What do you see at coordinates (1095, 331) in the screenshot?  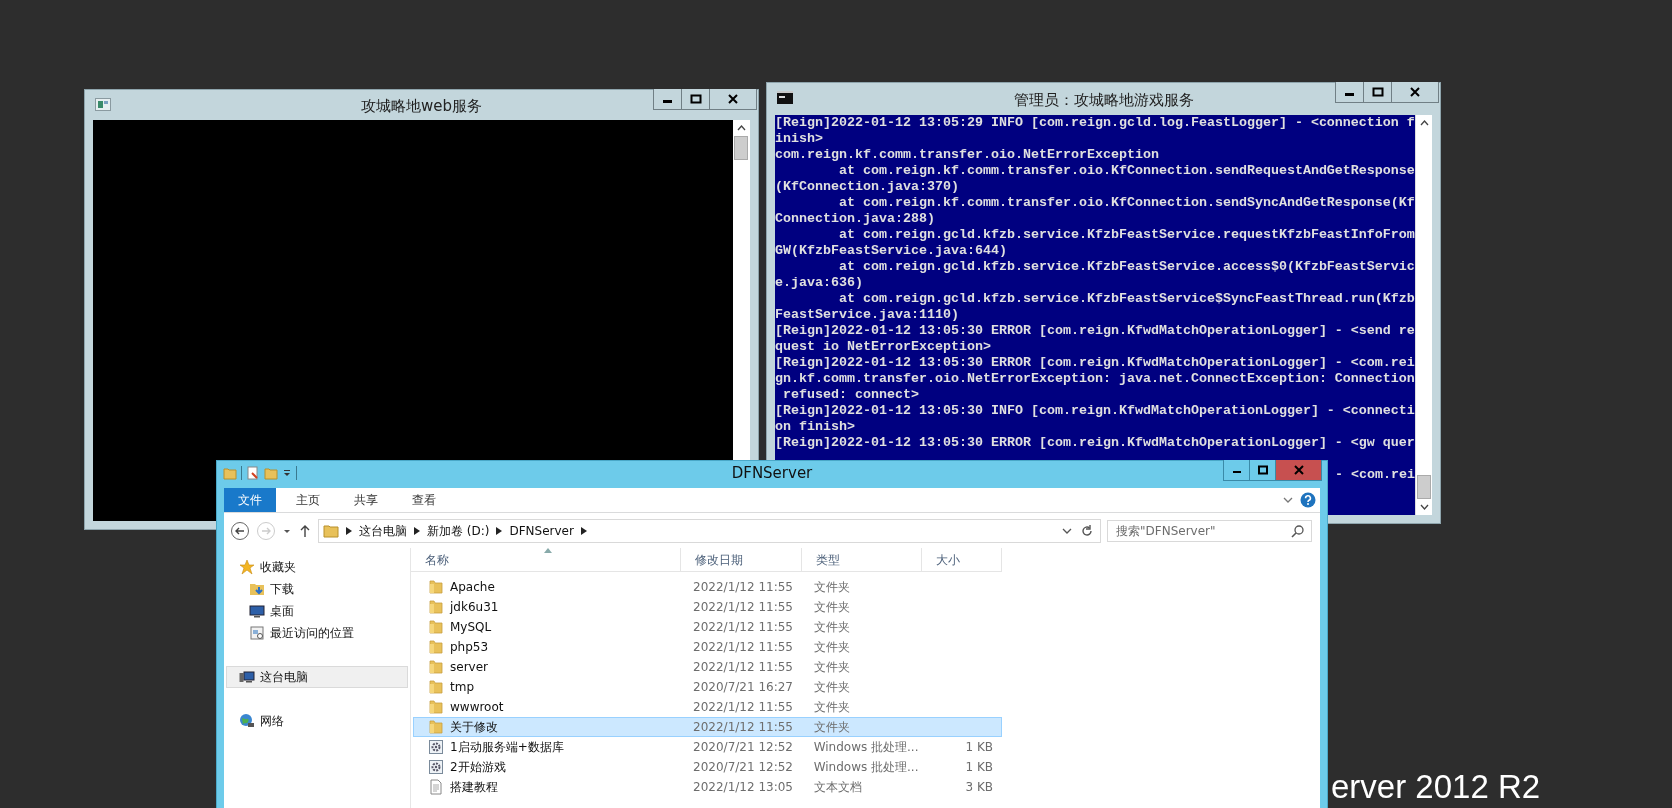 I see `console-line: [Reign]2022-01-12 13:05:30 ERROR [com.reign.KfwdMatchOperationLogger] - <send re` at bounding box center [1095, 331].